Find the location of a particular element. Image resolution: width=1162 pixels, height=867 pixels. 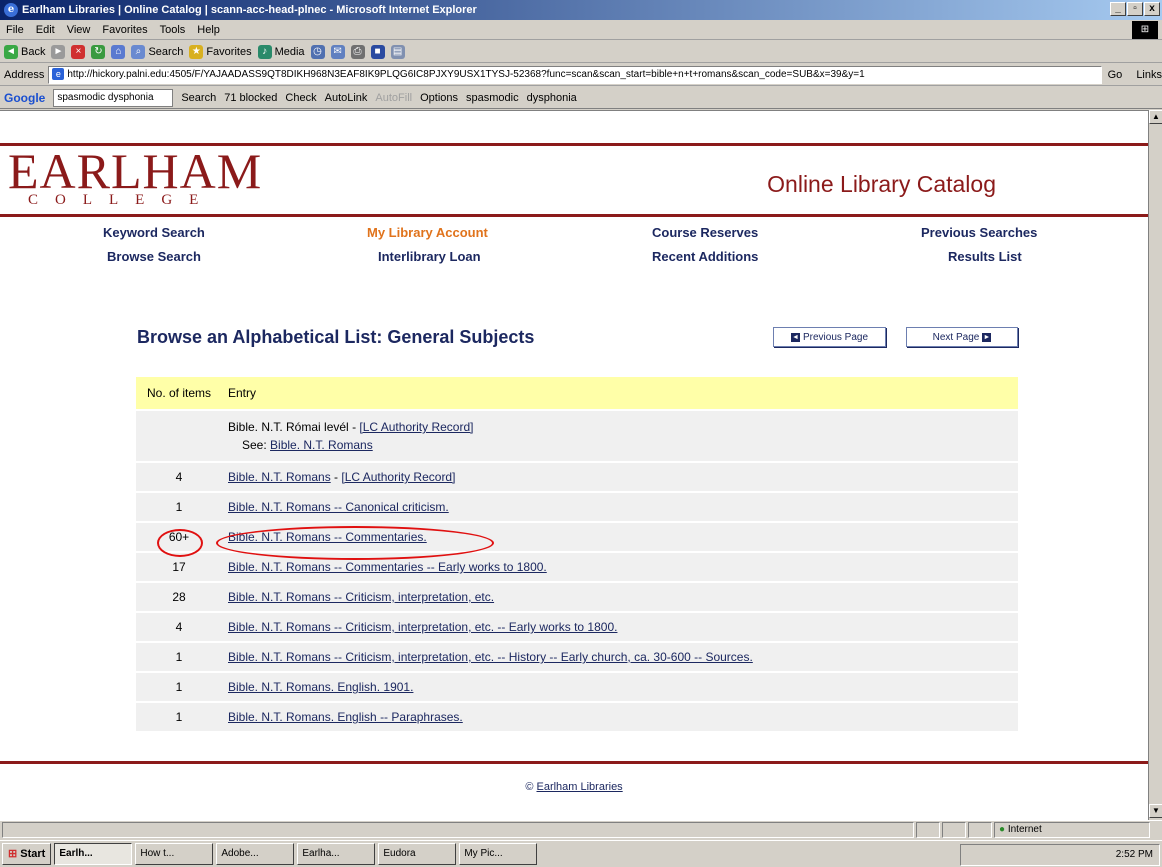

stop-icon: × is located at coordinates (78, 51).